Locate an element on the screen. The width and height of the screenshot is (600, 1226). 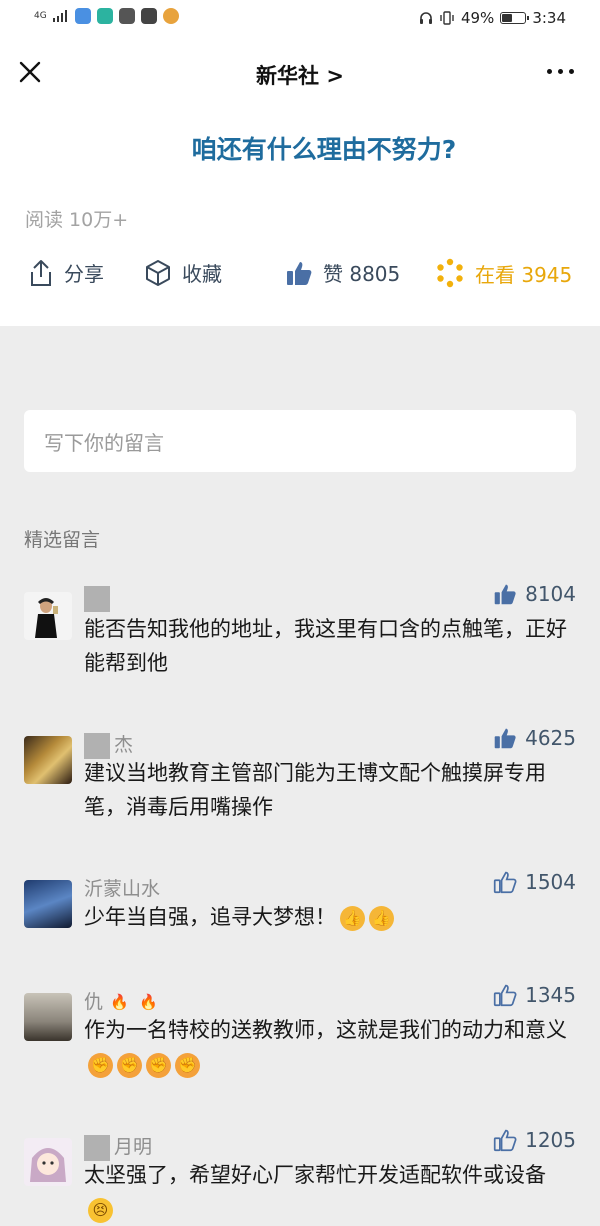
read-count: 阅读 10万+ is located at coordinates (77, 220).